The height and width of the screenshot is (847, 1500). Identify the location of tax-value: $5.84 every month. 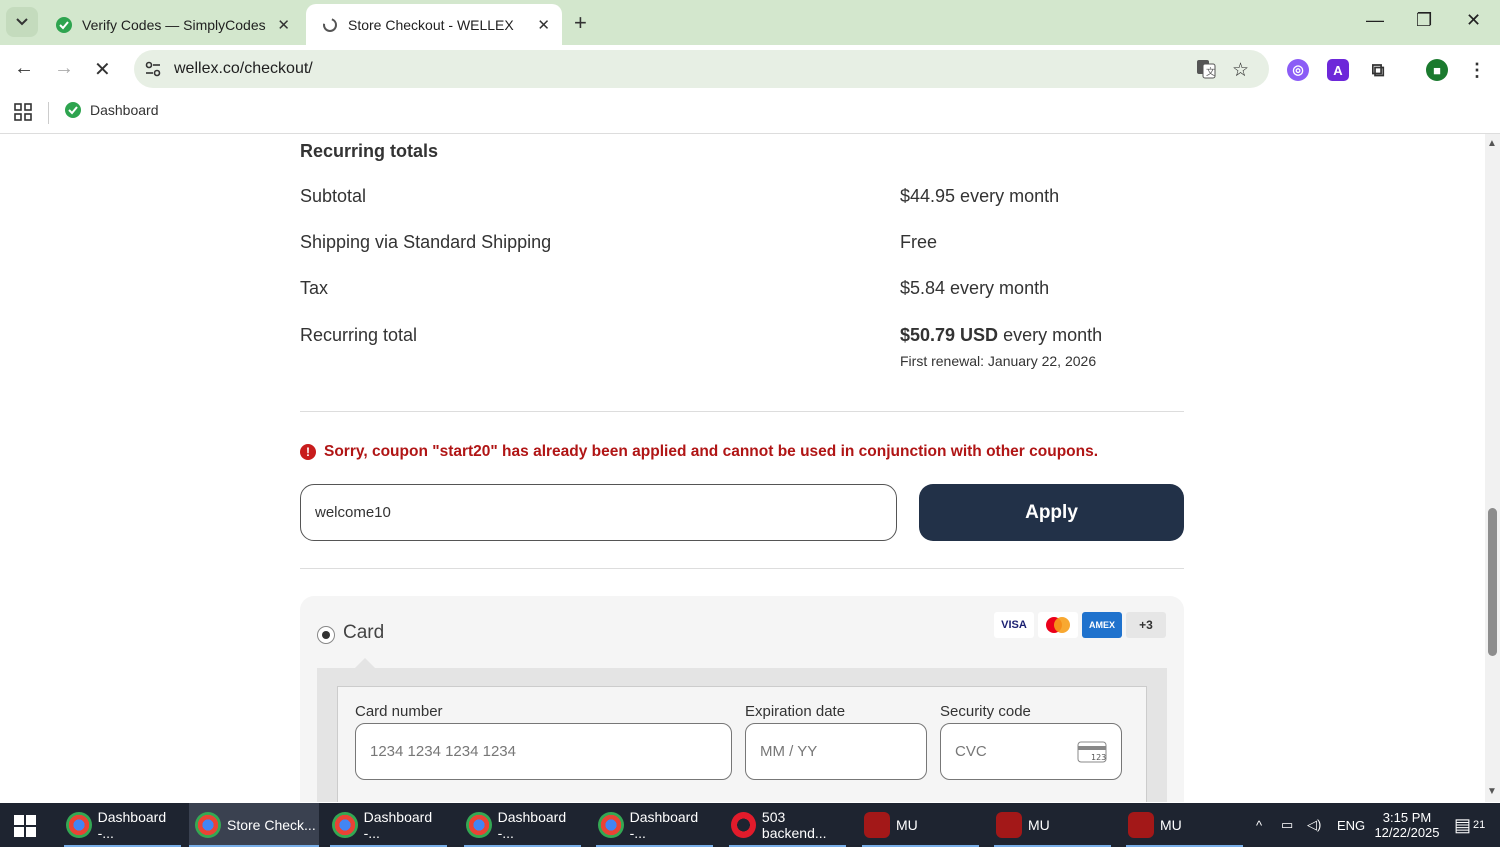
(975, 288).